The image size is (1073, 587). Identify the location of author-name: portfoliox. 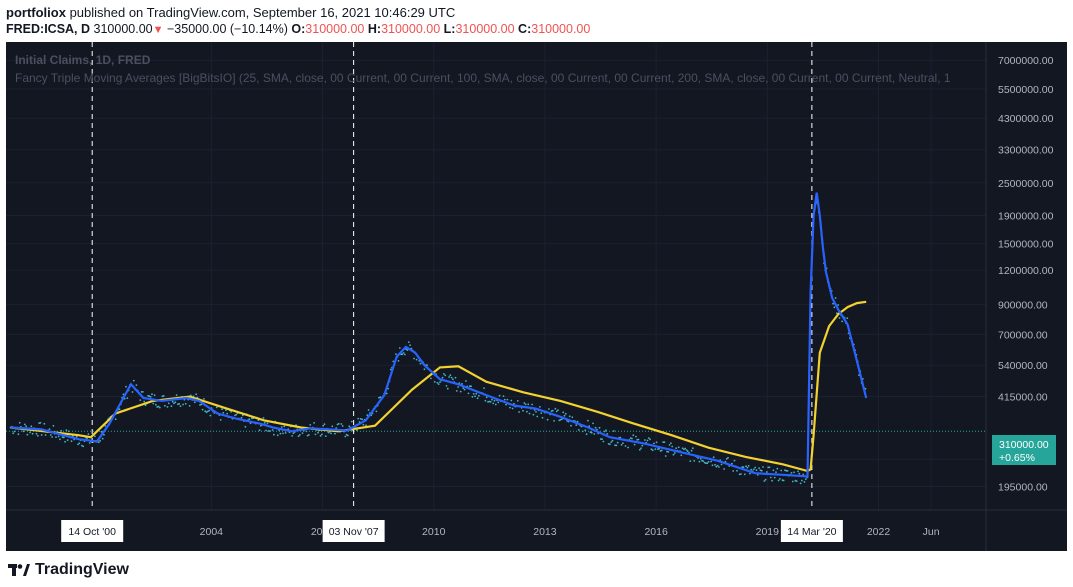
(36, 12).